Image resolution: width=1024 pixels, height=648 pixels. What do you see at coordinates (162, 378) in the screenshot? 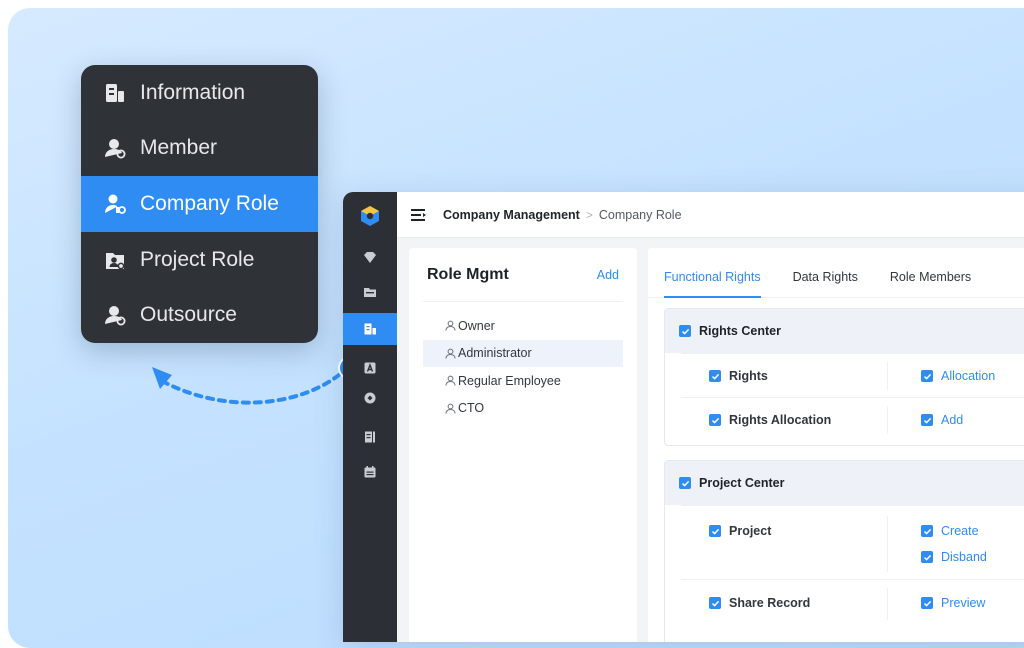
I see `arrow-head-icon` at bounding box center [162, 378].